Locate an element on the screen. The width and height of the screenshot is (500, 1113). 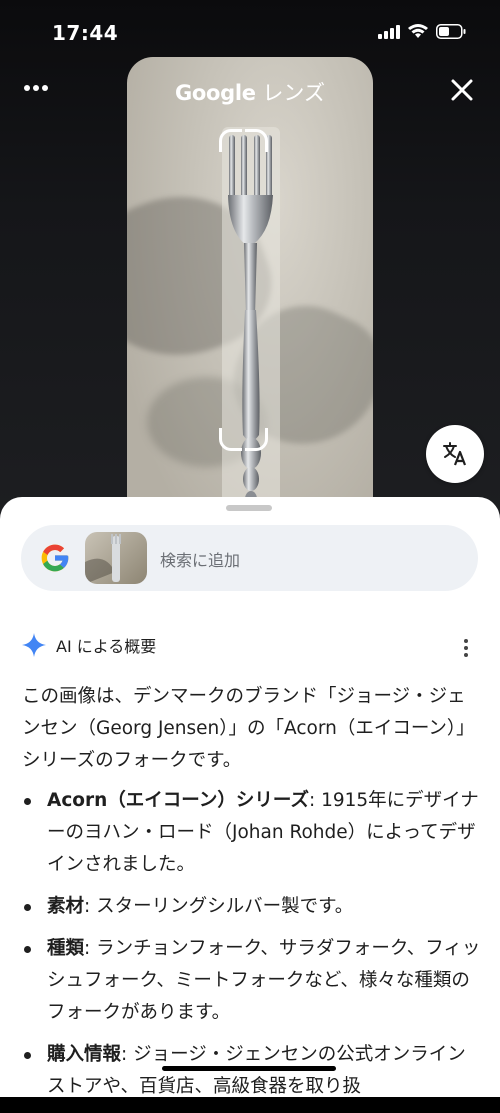
signal-icon is located at coordinates (389, 31).